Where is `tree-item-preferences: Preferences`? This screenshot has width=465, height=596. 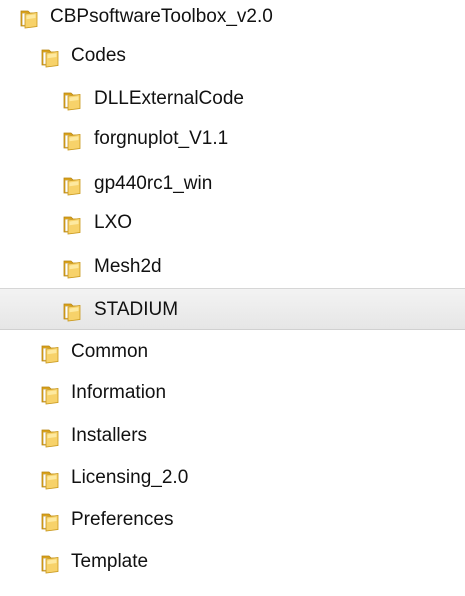 tree-item-preferences: Preferences is located at coordinates (232, 520).